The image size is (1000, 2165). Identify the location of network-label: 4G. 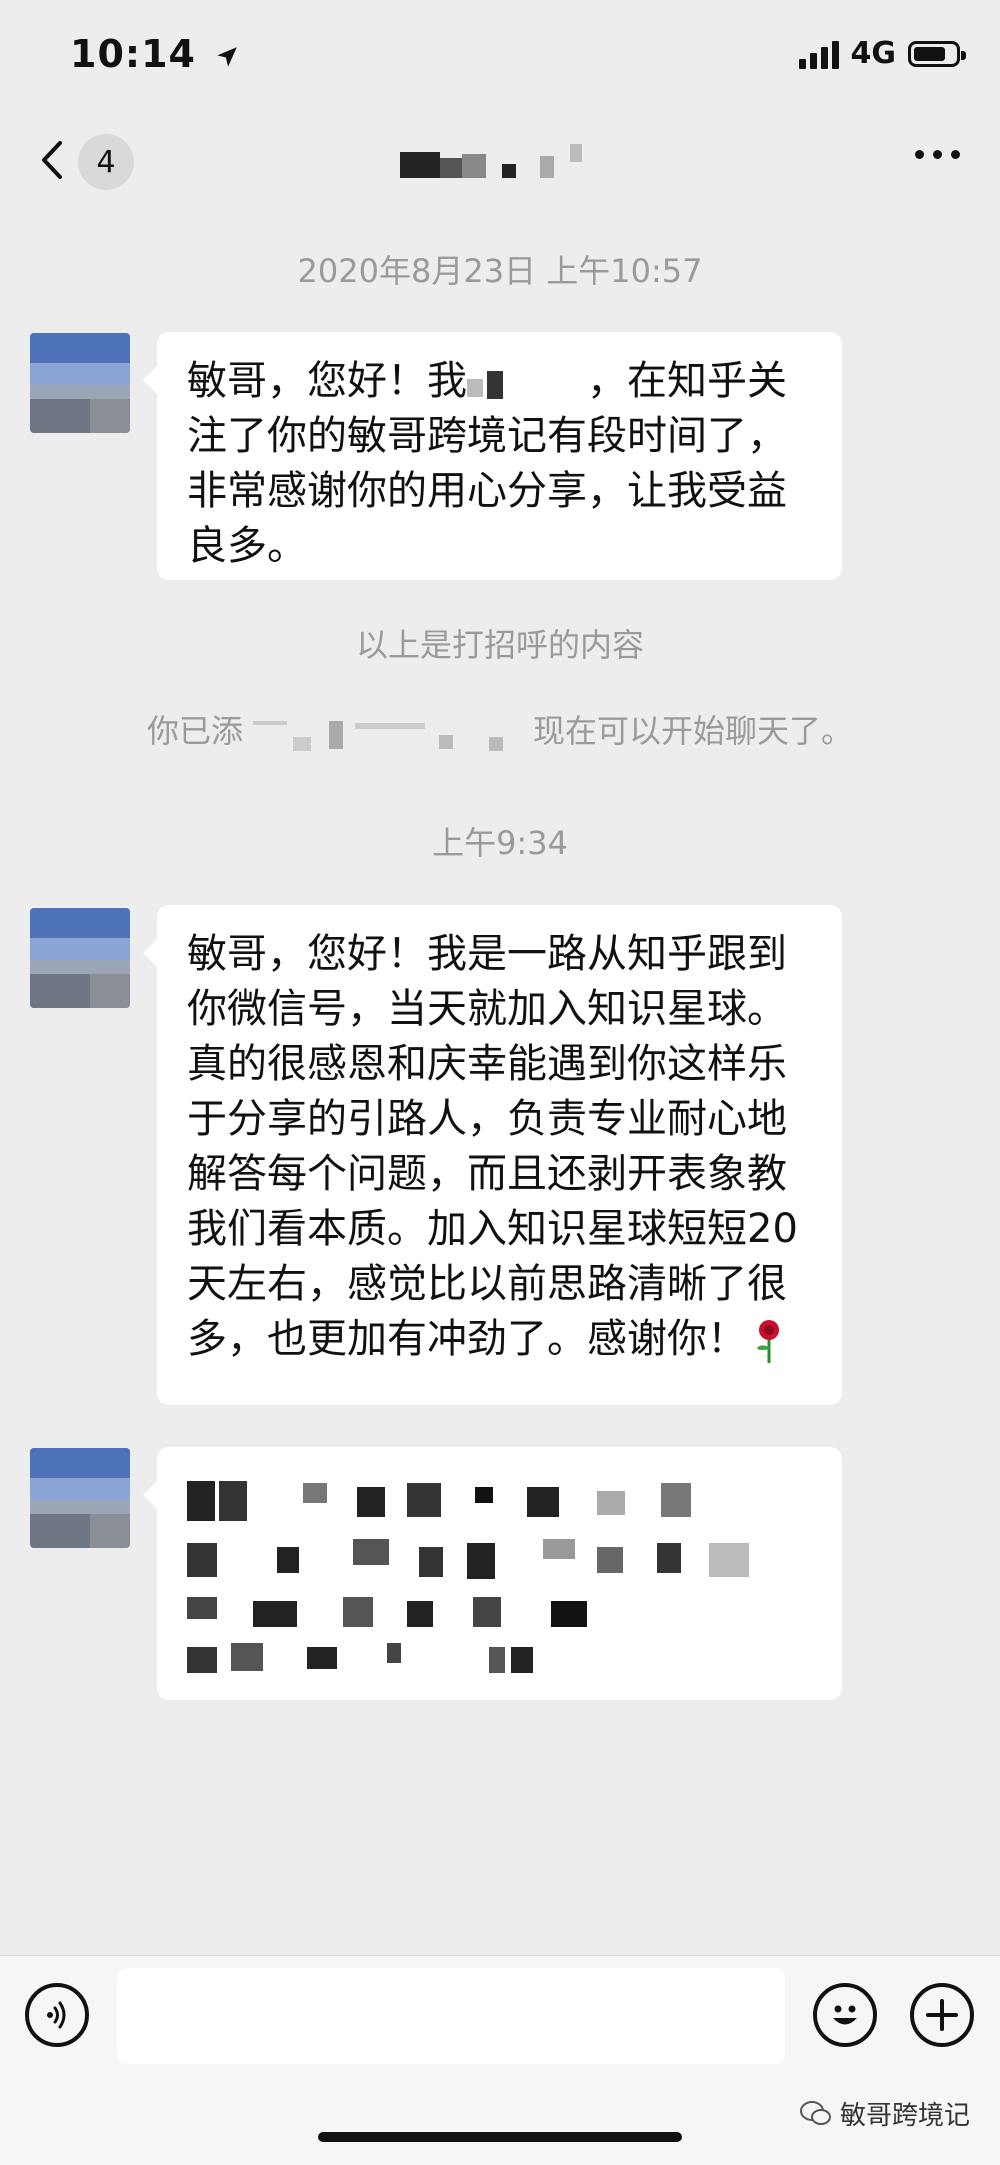
(873, 53).